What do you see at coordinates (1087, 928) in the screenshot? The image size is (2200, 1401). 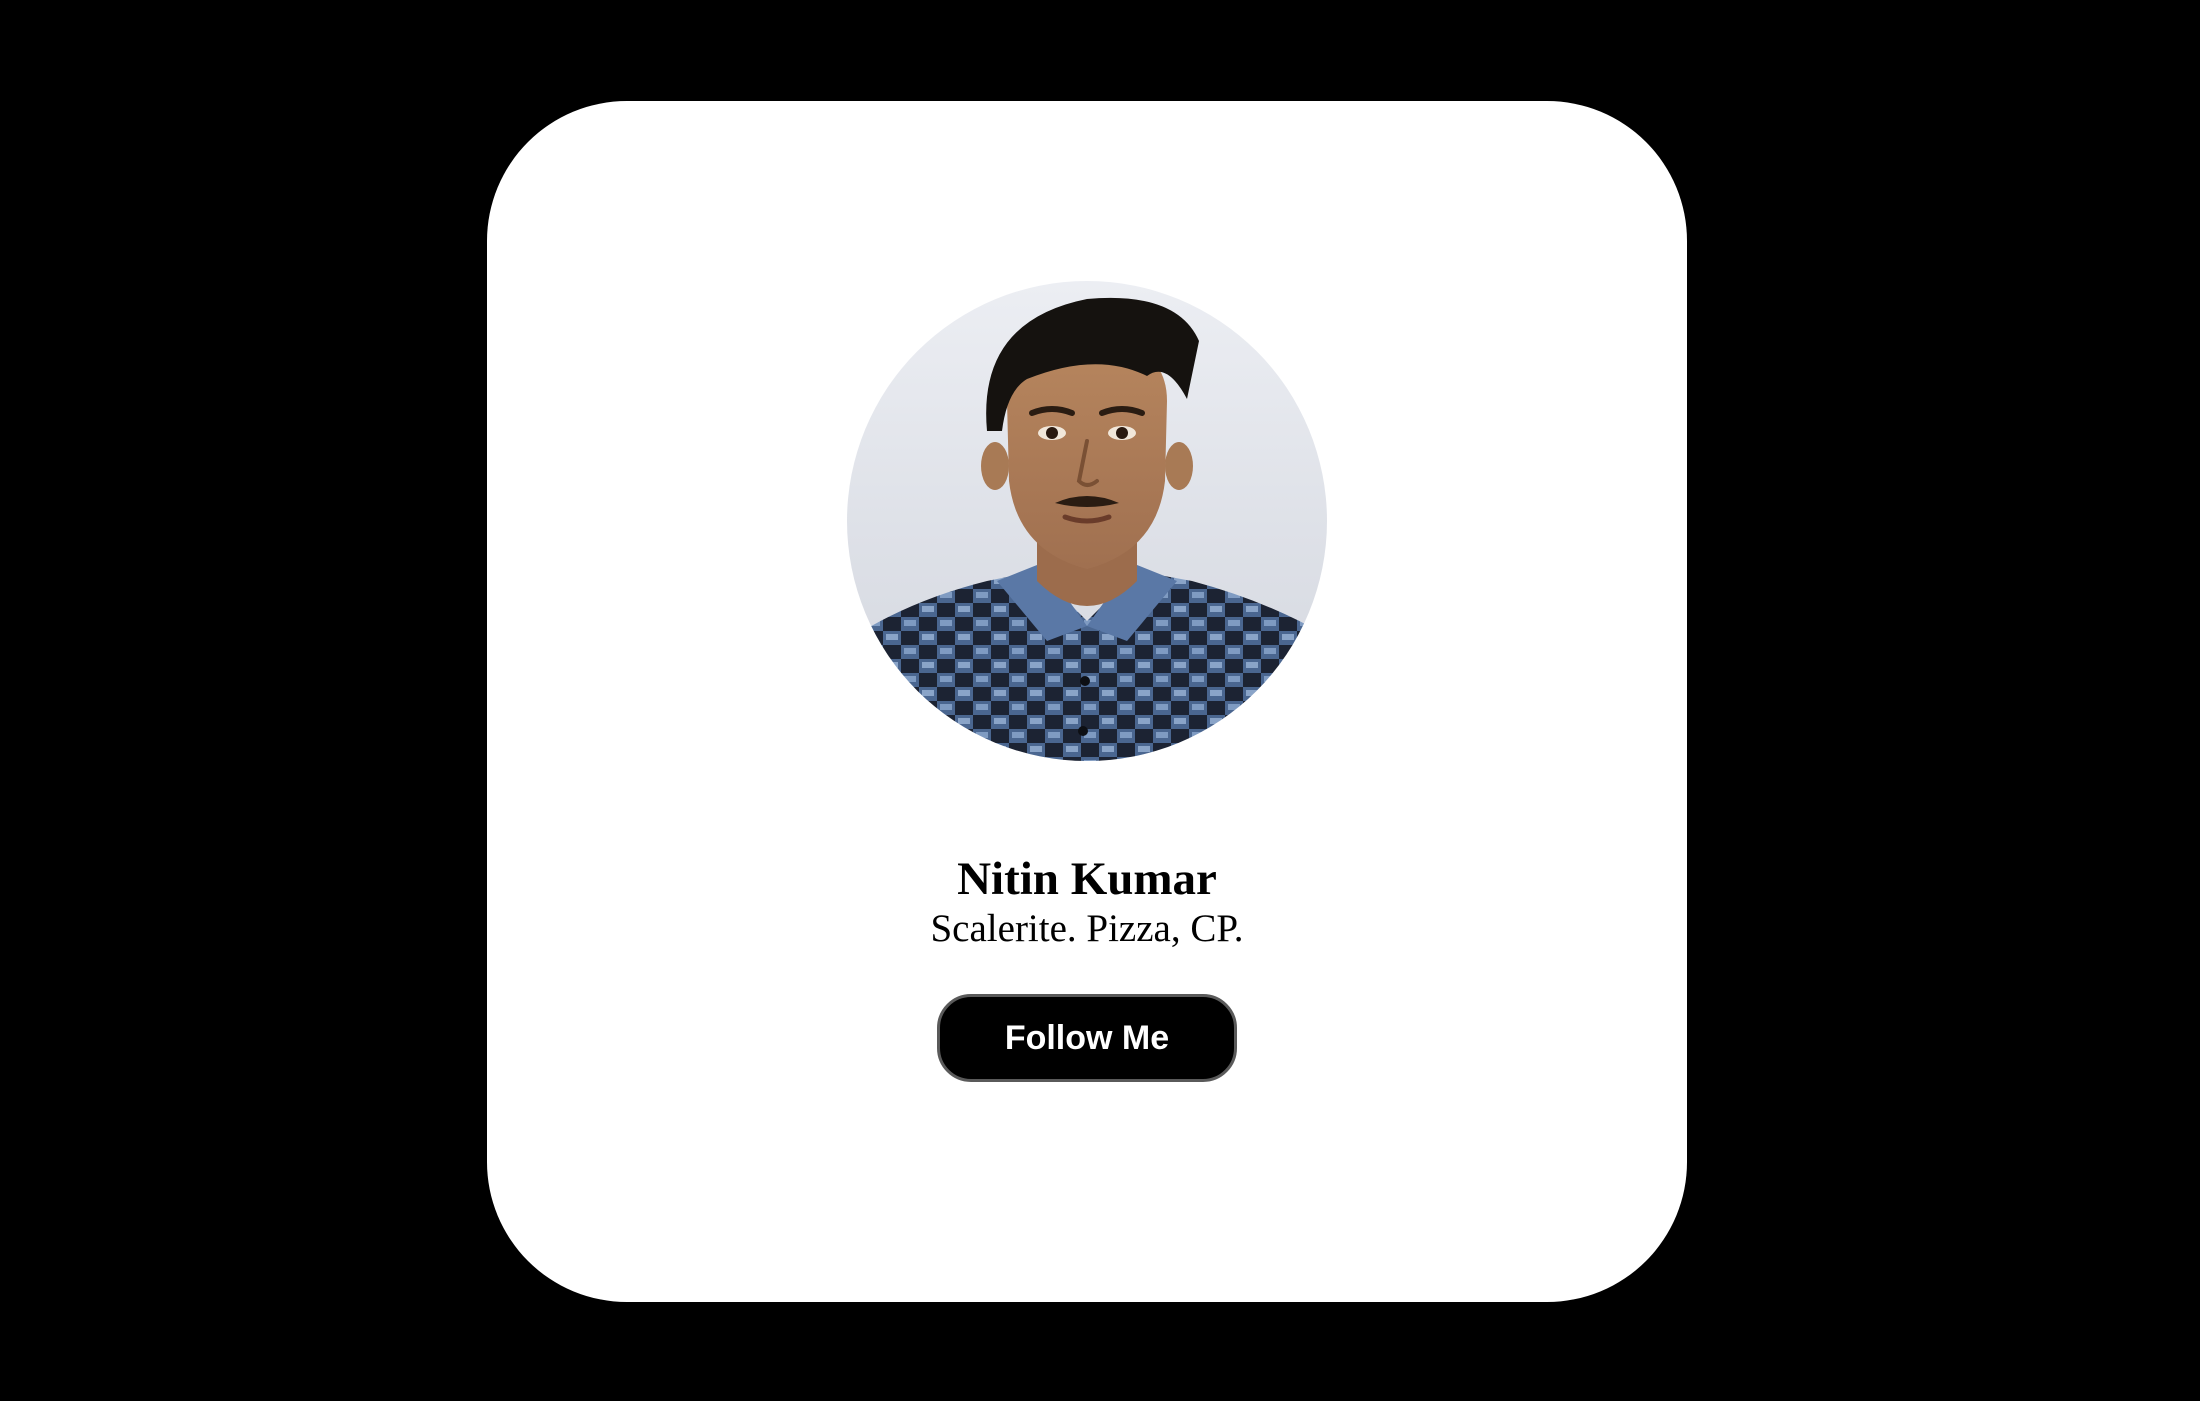 I see `profile-tagline: Scalerite. Pizza, CP.` at bounding box center [1087, 928].